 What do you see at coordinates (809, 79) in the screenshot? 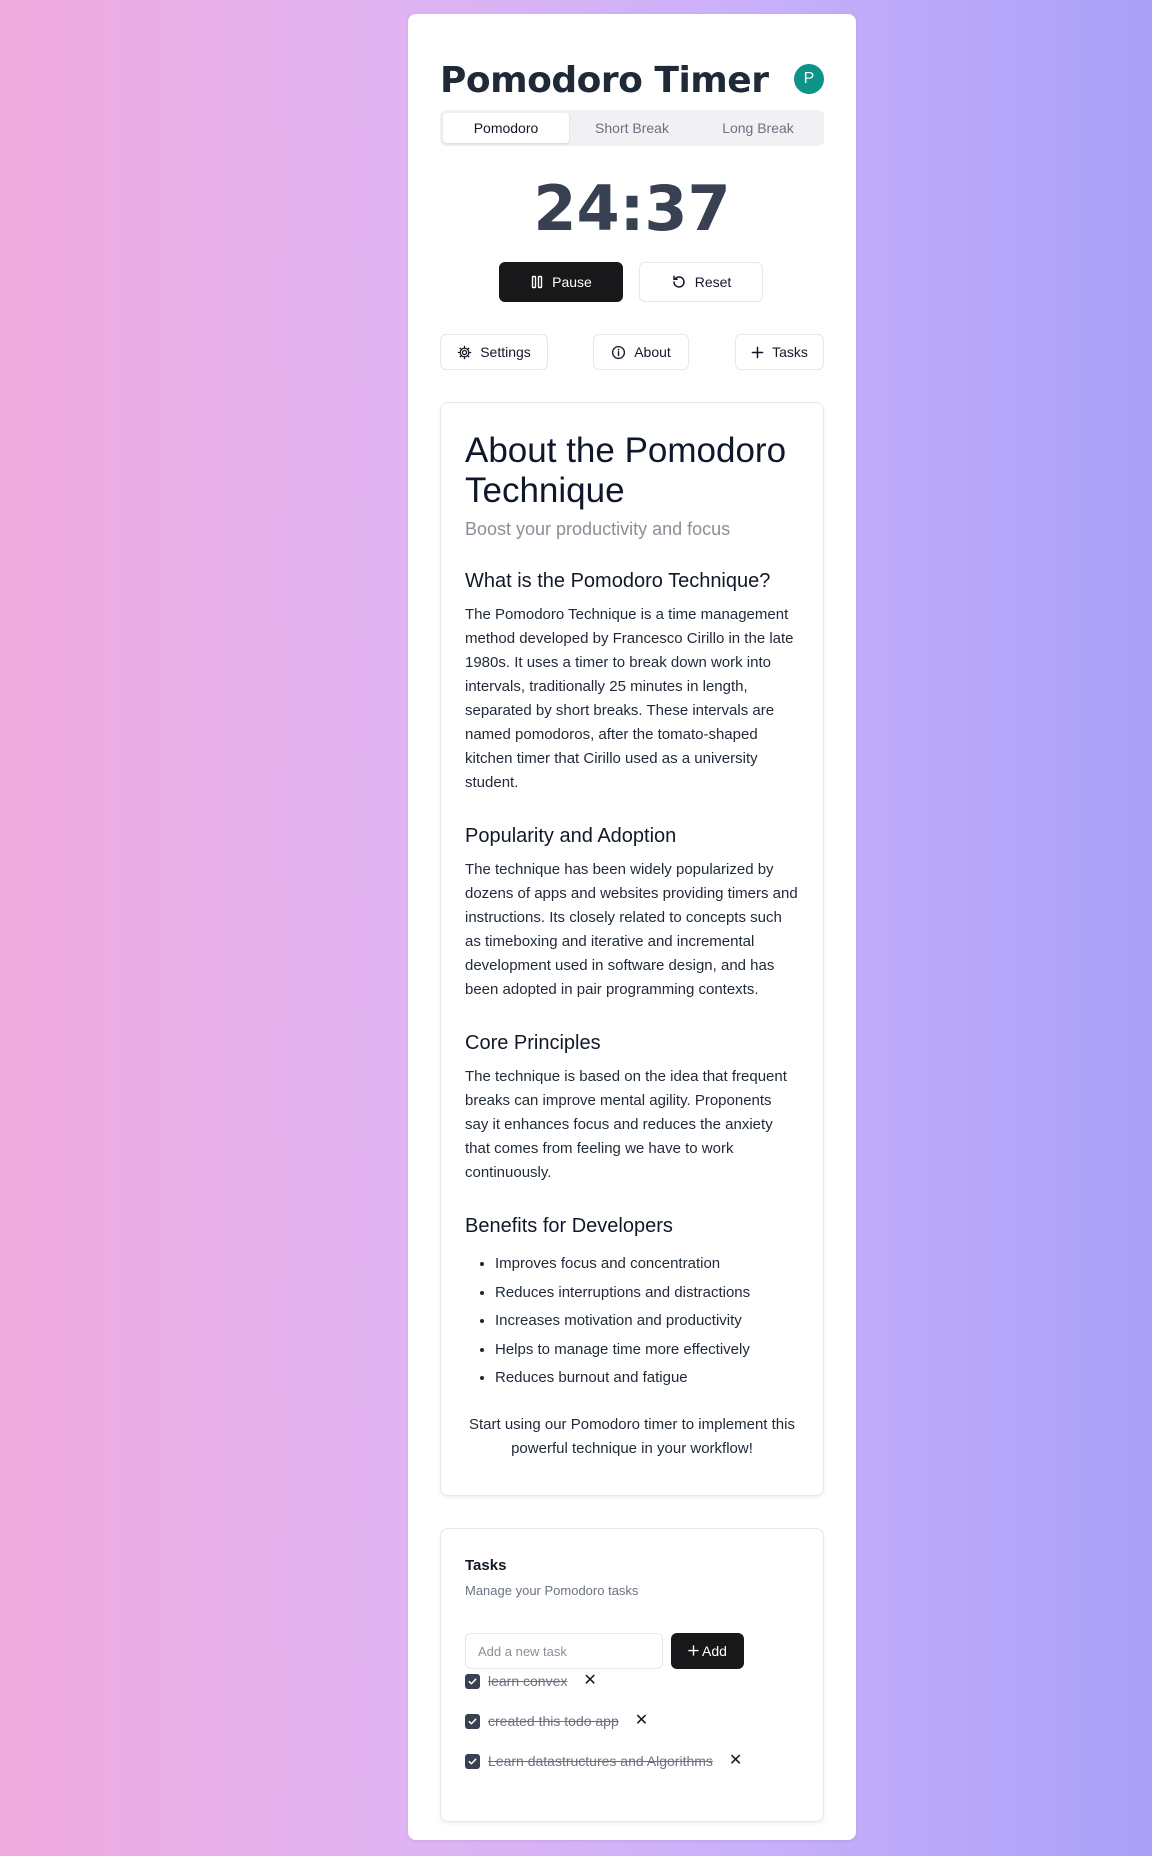
I see `user-avatar: P` at bounding box center [809, 79].